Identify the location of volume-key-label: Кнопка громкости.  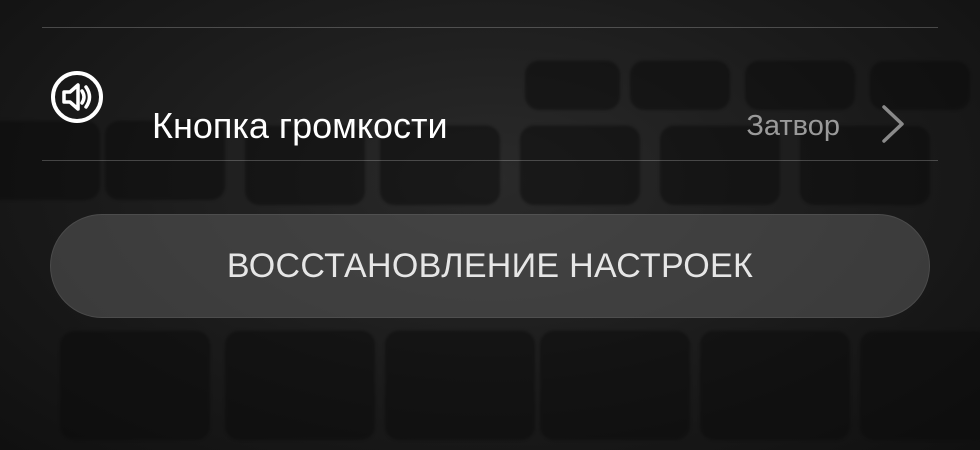
(300, 125).